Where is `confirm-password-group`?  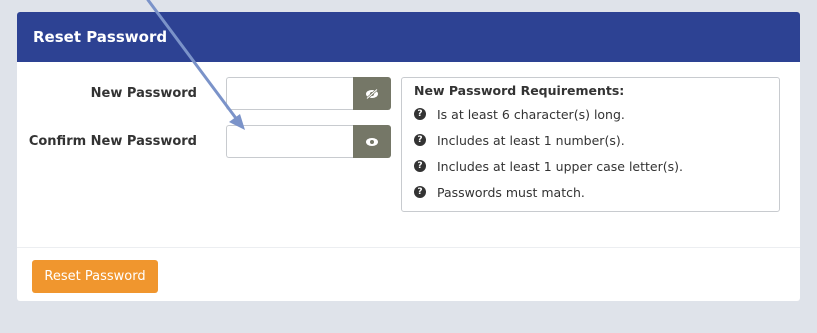
confirm-password-group is located at coordinates (308, 141).